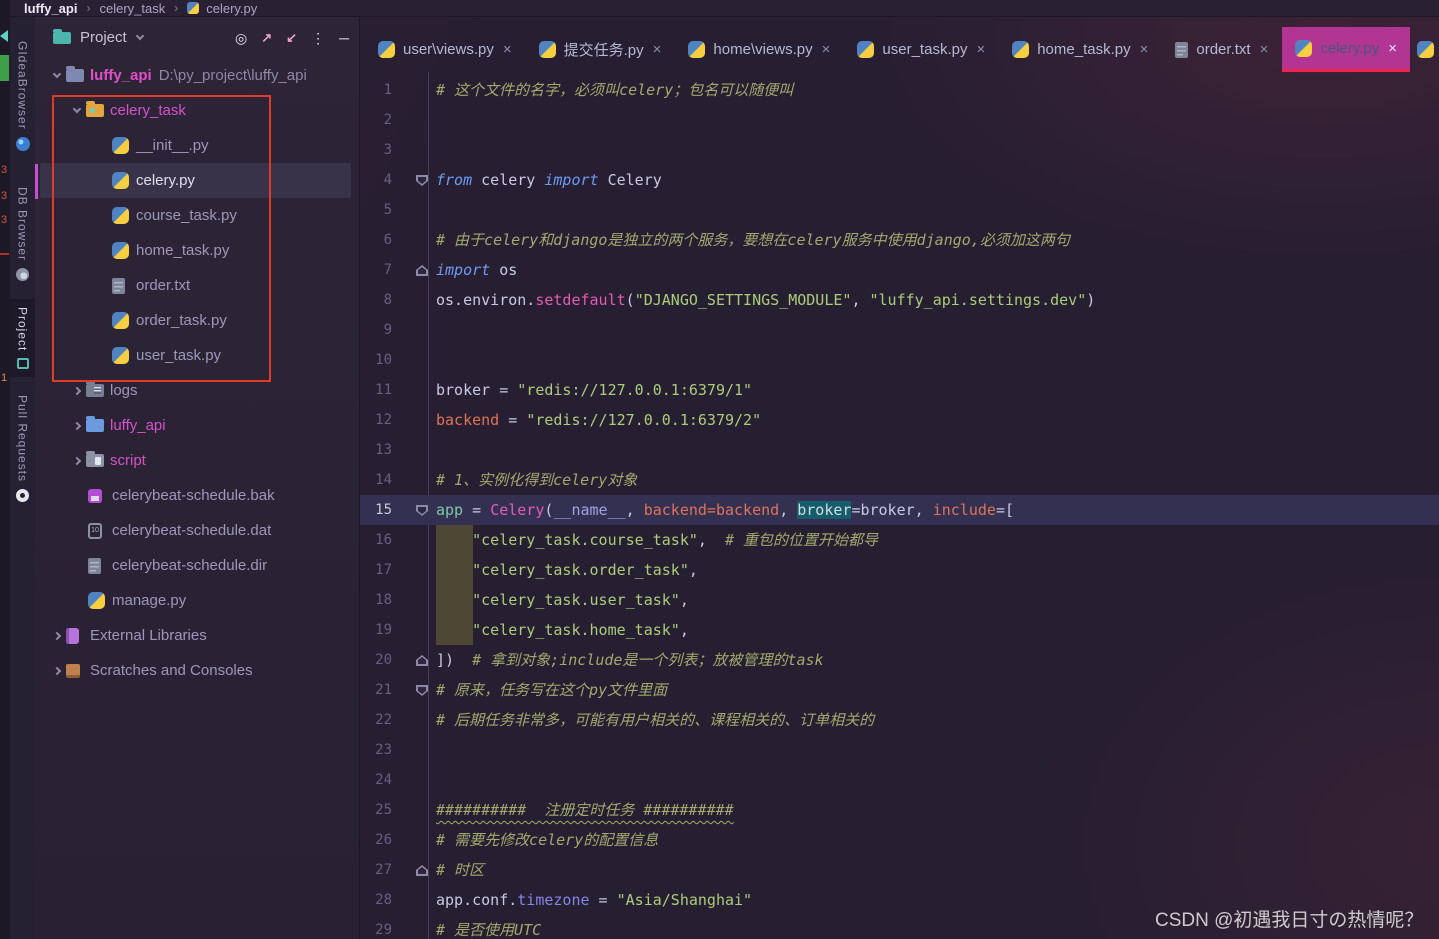 The image size is (1439, 939). I want to click on code-line: 23, so click(899, 750).